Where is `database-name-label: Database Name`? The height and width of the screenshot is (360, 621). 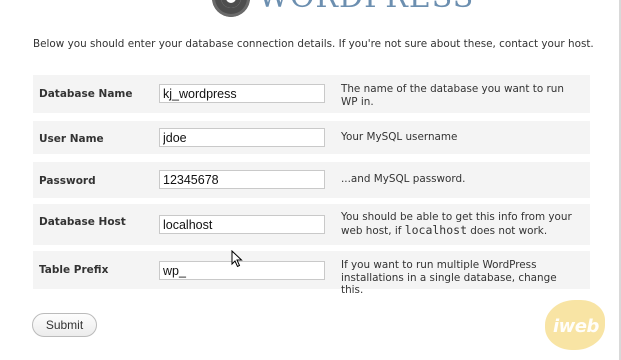
database-name-label: Database Name is located at coordinates (86, 94).